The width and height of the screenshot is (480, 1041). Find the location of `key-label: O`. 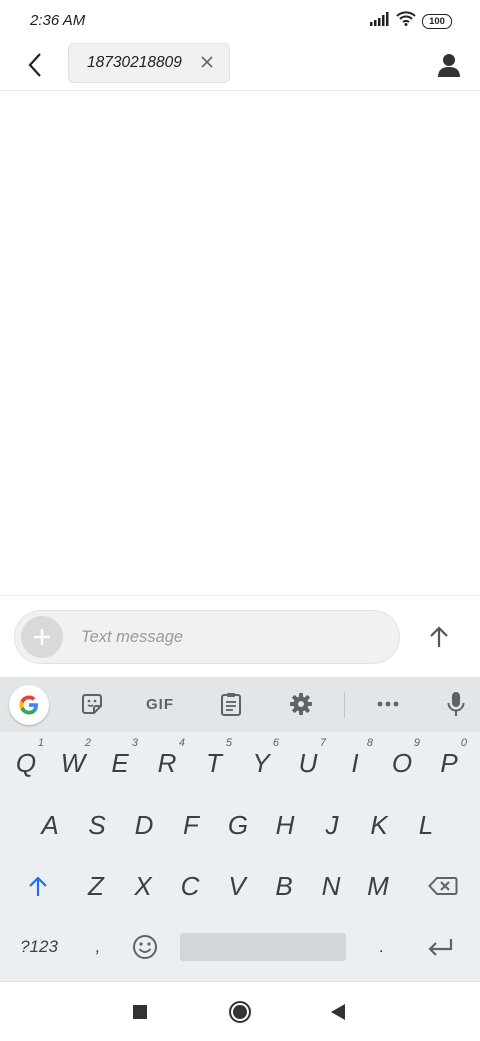

key-label: O is located at coordinates (402, 762).